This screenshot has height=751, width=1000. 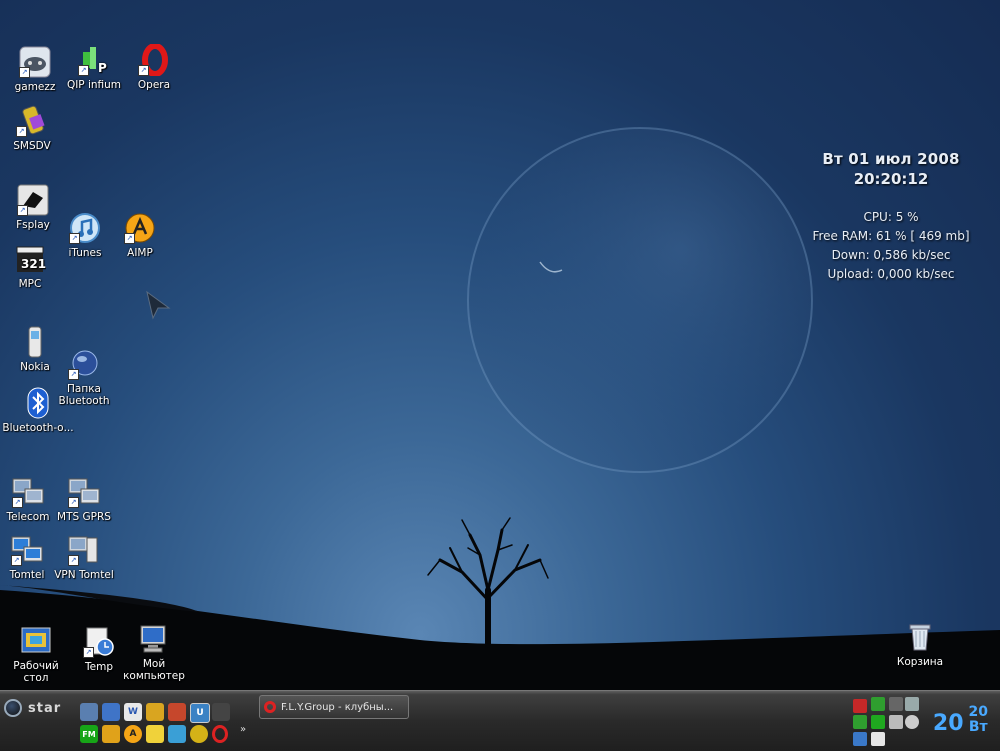 I want to click on widget-ram: Free RAM: 61 % [ 469 mb], so click(x=891, y=236).